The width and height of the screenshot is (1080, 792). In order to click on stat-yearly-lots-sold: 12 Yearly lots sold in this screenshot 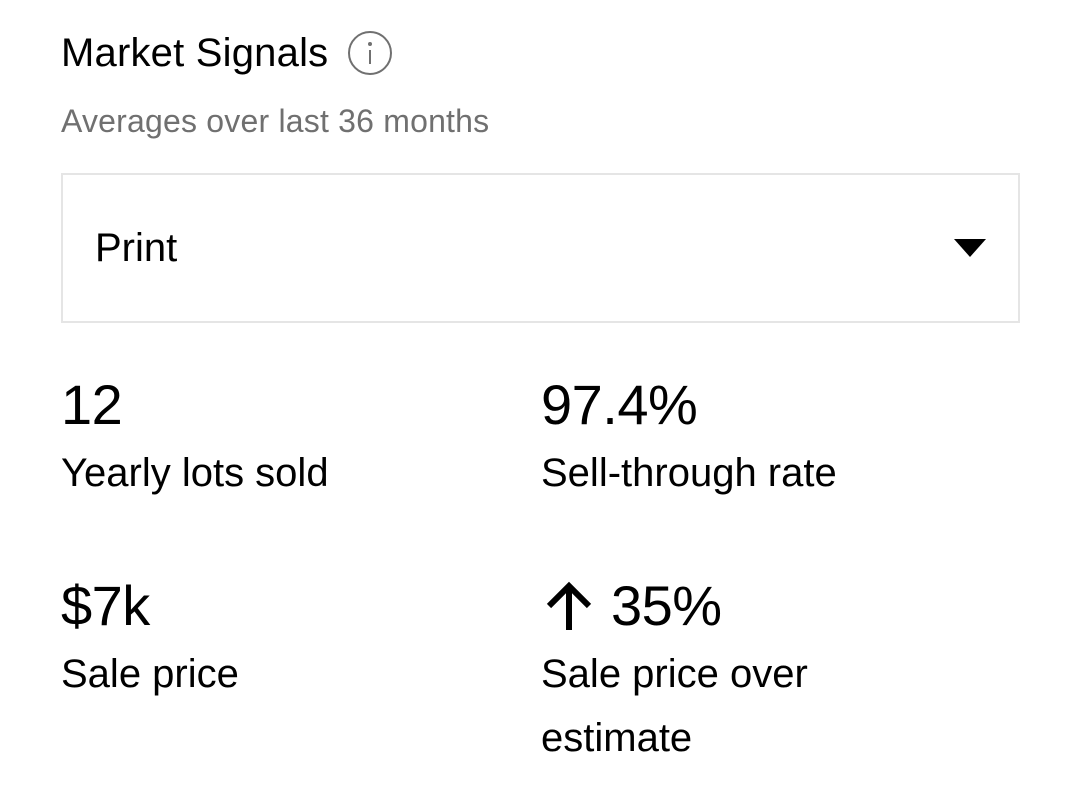, I will do `click(281, 439)`.